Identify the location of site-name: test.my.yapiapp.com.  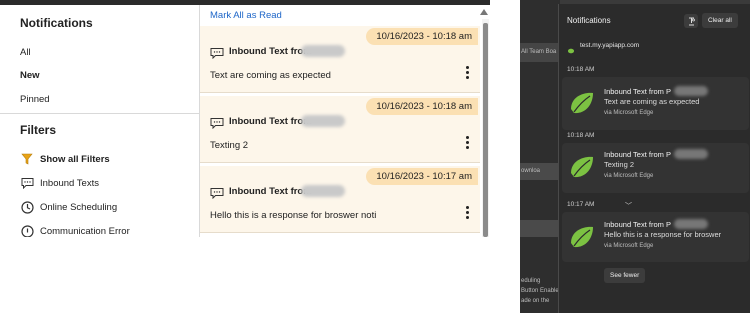
(609, 45).